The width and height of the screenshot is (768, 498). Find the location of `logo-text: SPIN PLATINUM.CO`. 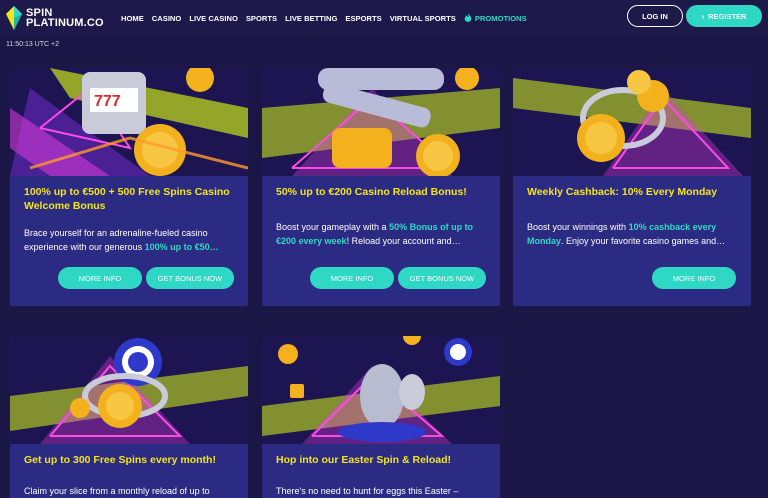

logo-text: SPIN PLATINUM.CO is located at coordinates (65, 18).